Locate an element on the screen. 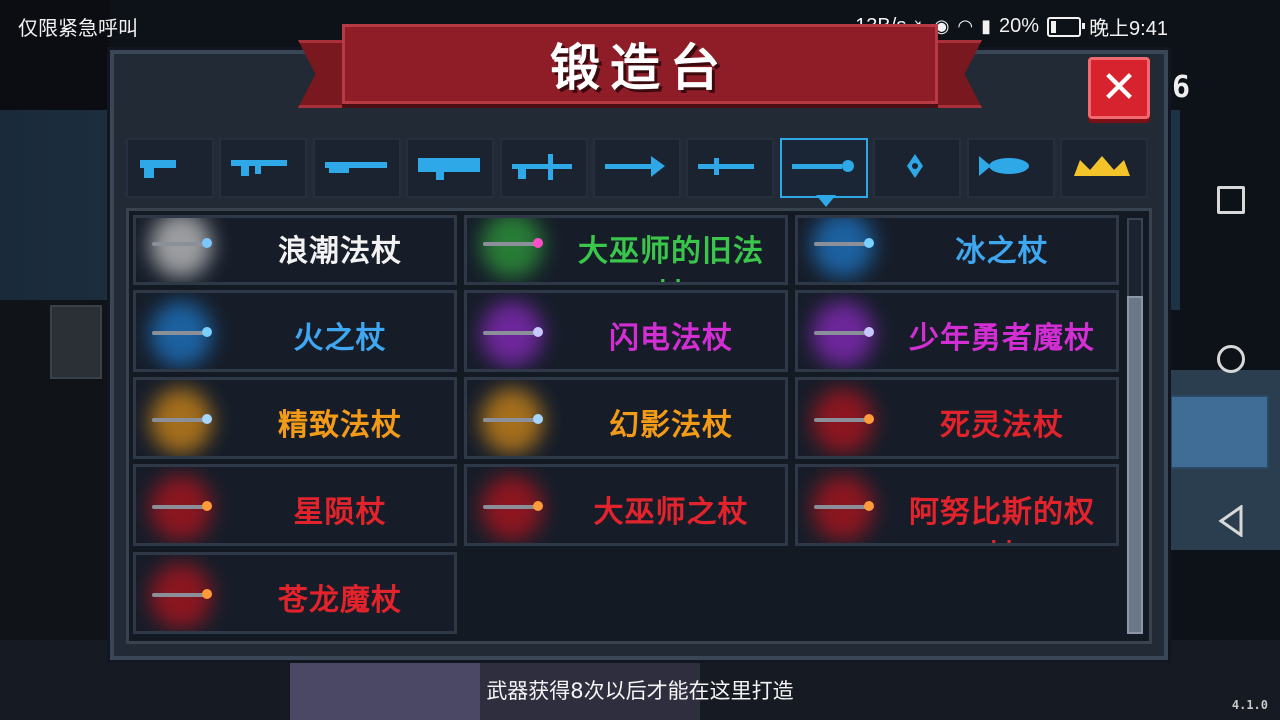  forge-hint-text: 武器获得8次以后才能在这里打造 is located at coordinates (640, 691).